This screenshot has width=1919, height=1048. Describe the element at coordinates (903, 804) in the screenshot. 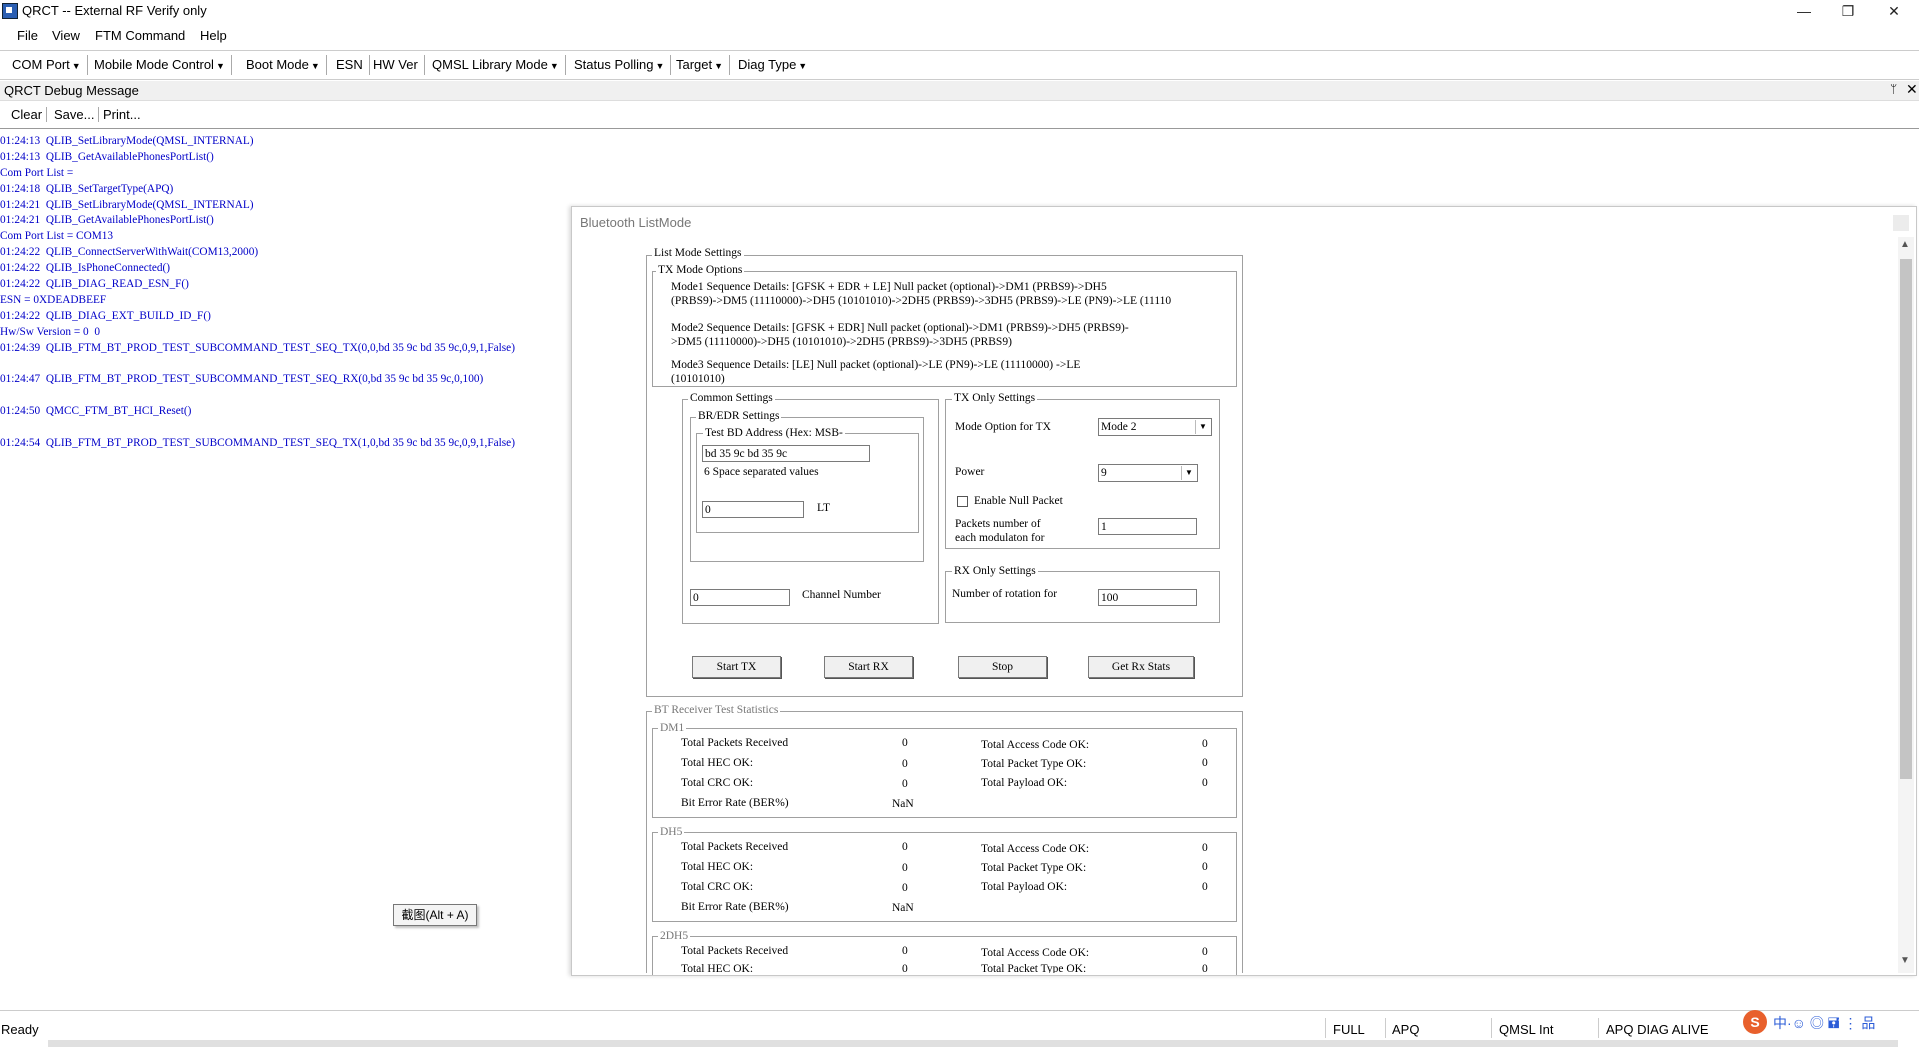

I see `dm1-ber-value: NaN` at that location.